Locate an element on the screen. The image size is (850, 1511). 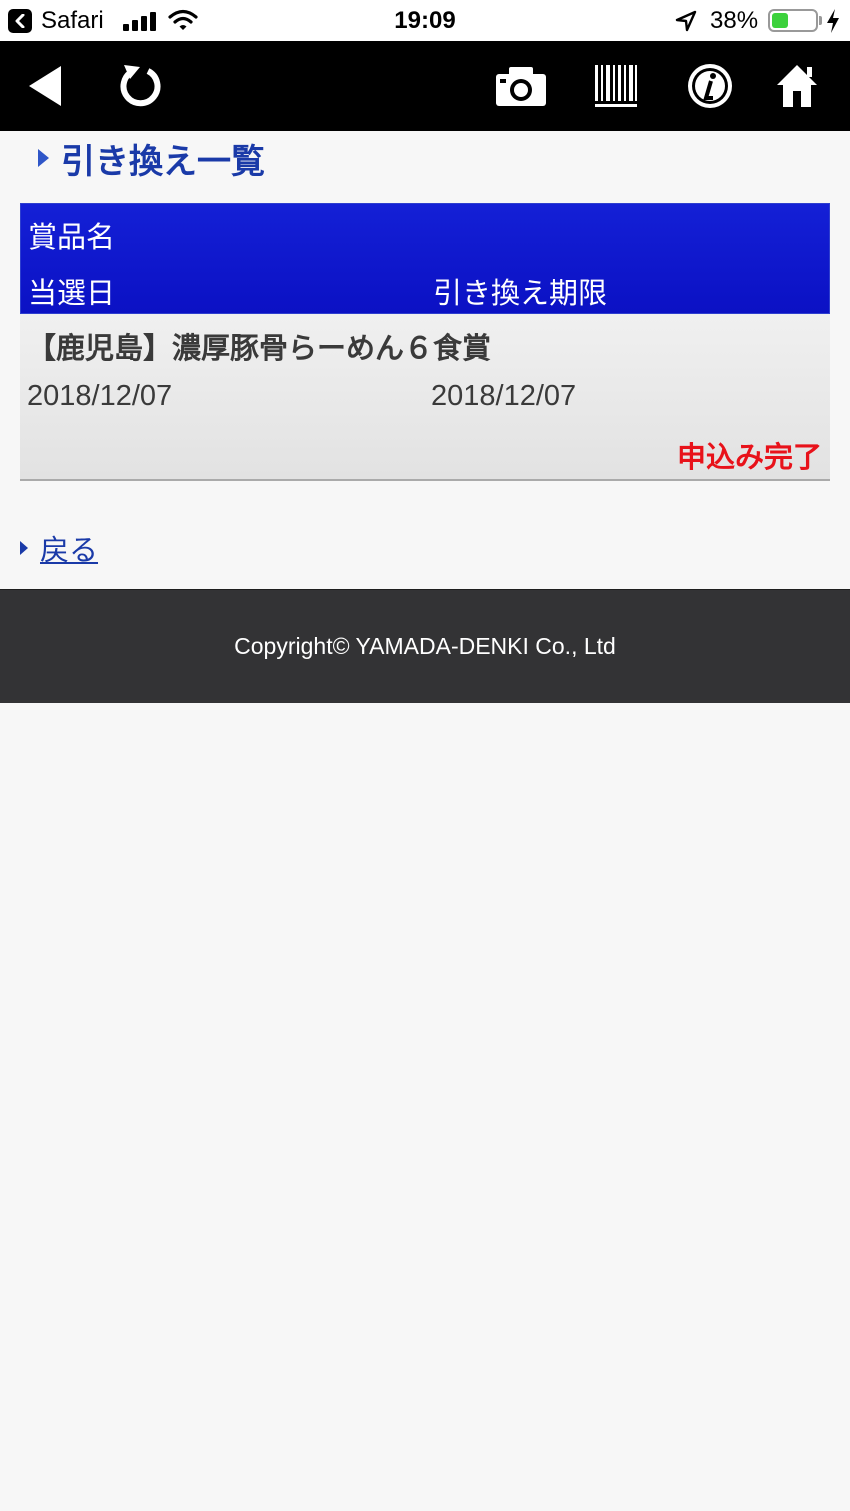
table-header: 賞品名 当選日 引き換え期限 is located at coordinates (425, 258).